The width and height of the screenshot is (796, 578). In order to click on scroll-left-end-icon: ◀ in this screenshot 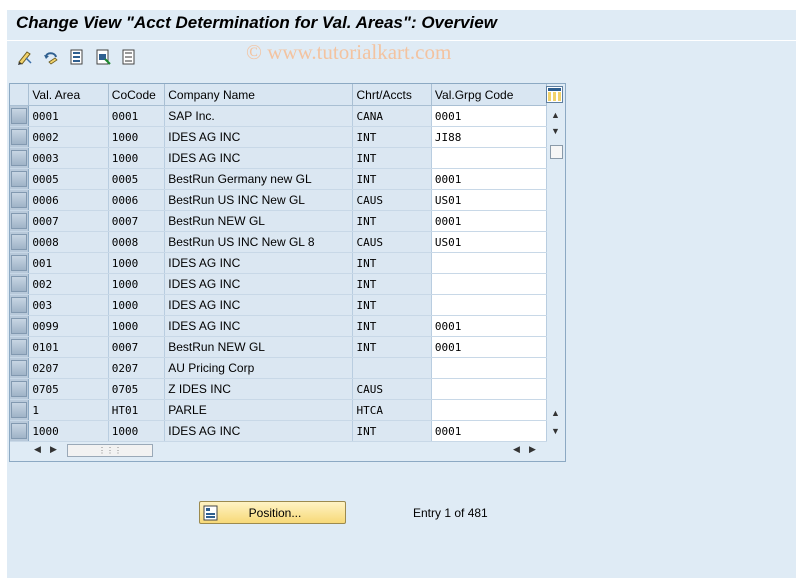, I will do `click(516, 449)`.